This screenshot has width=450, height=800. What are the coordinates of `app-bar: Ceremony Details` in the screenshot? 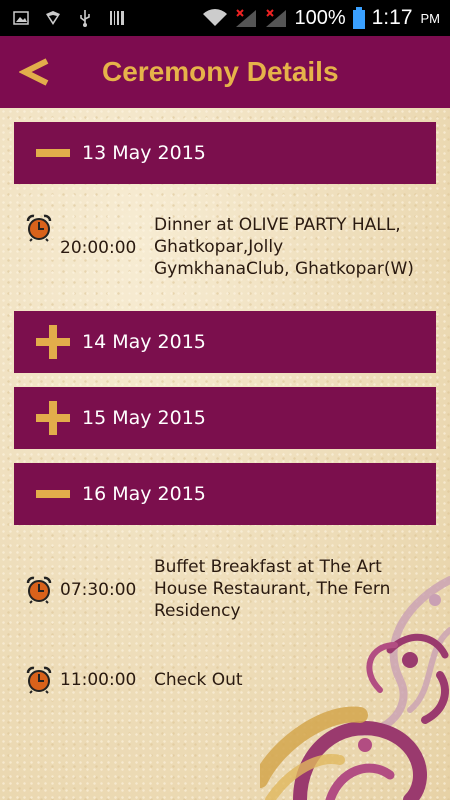 It's located at (225, 72).